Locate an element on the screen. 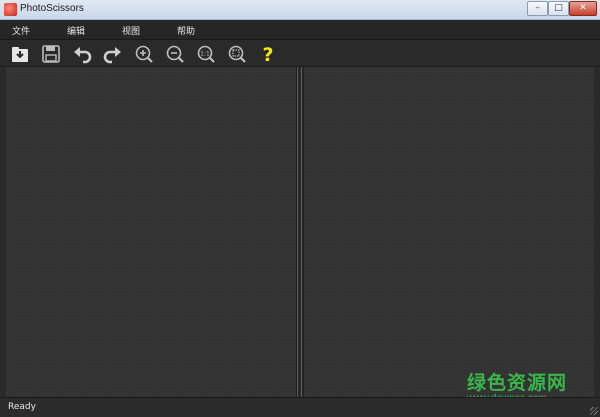 This screenshot has width=600, height=417. right-border is located at coordinates (597, 232).